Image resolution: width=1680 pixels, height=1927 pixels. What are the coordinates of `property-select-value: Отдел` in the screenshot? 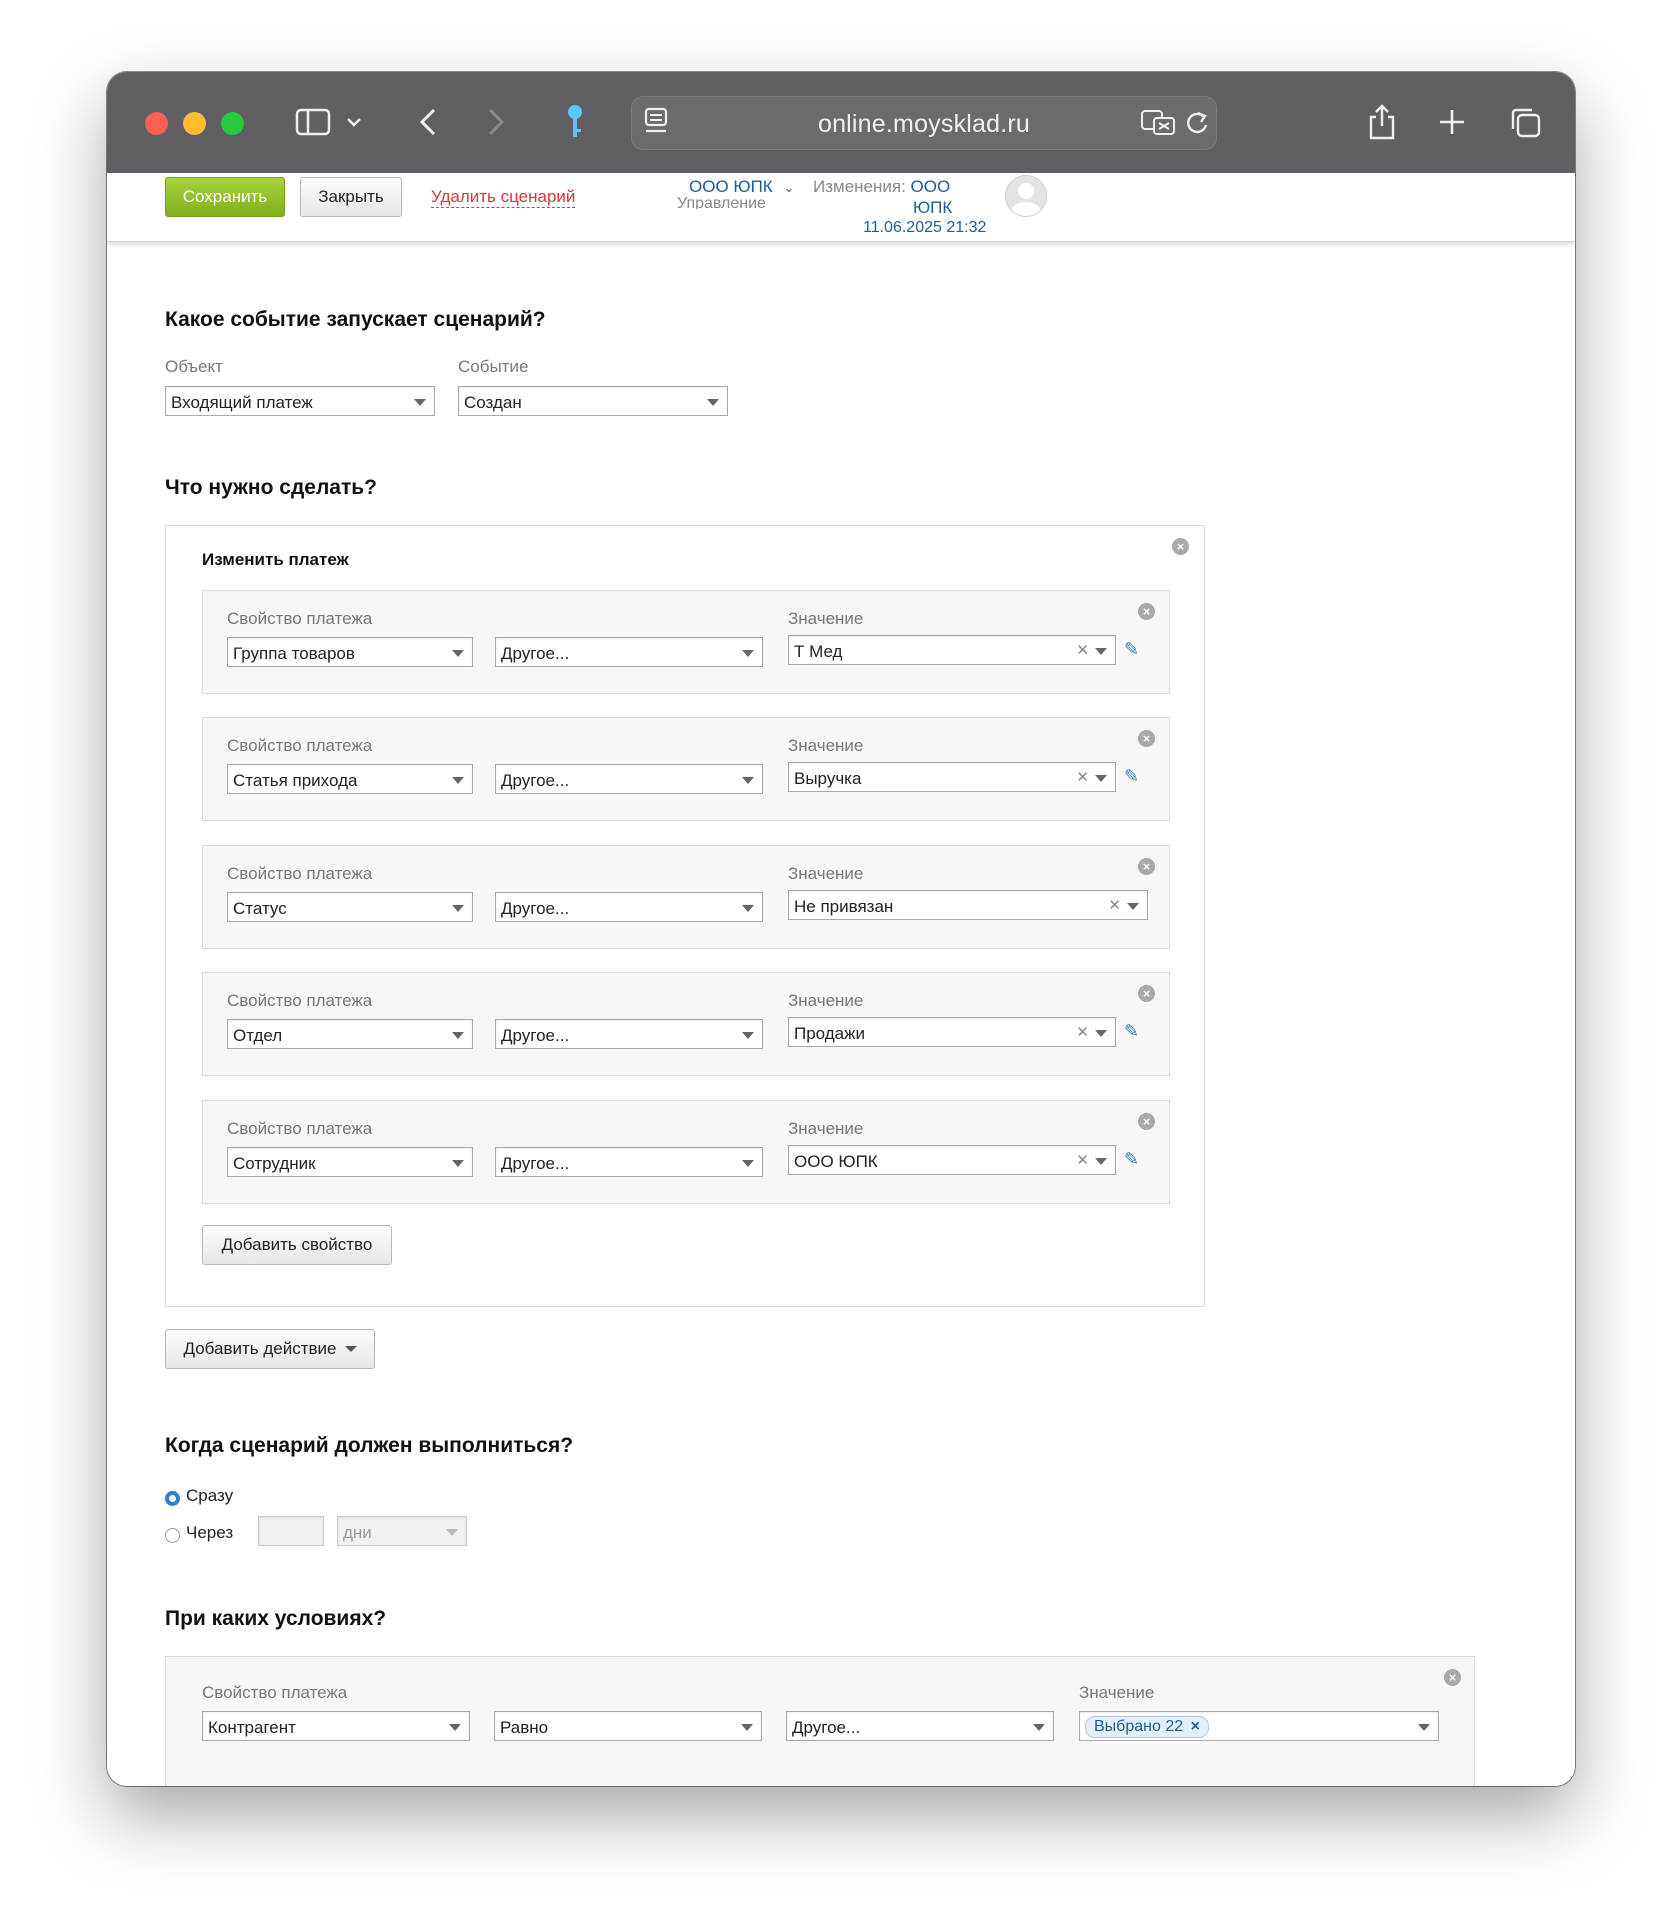 It's located at (258, 1035).